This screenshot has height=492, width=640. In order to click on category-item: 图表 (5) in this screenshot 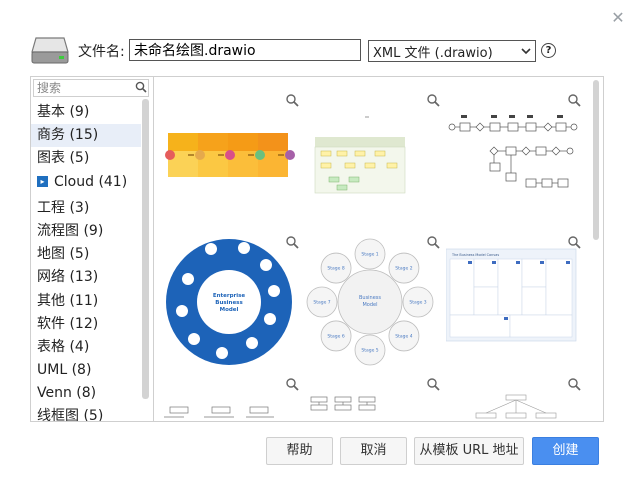, I will do `click(86, 158)`.